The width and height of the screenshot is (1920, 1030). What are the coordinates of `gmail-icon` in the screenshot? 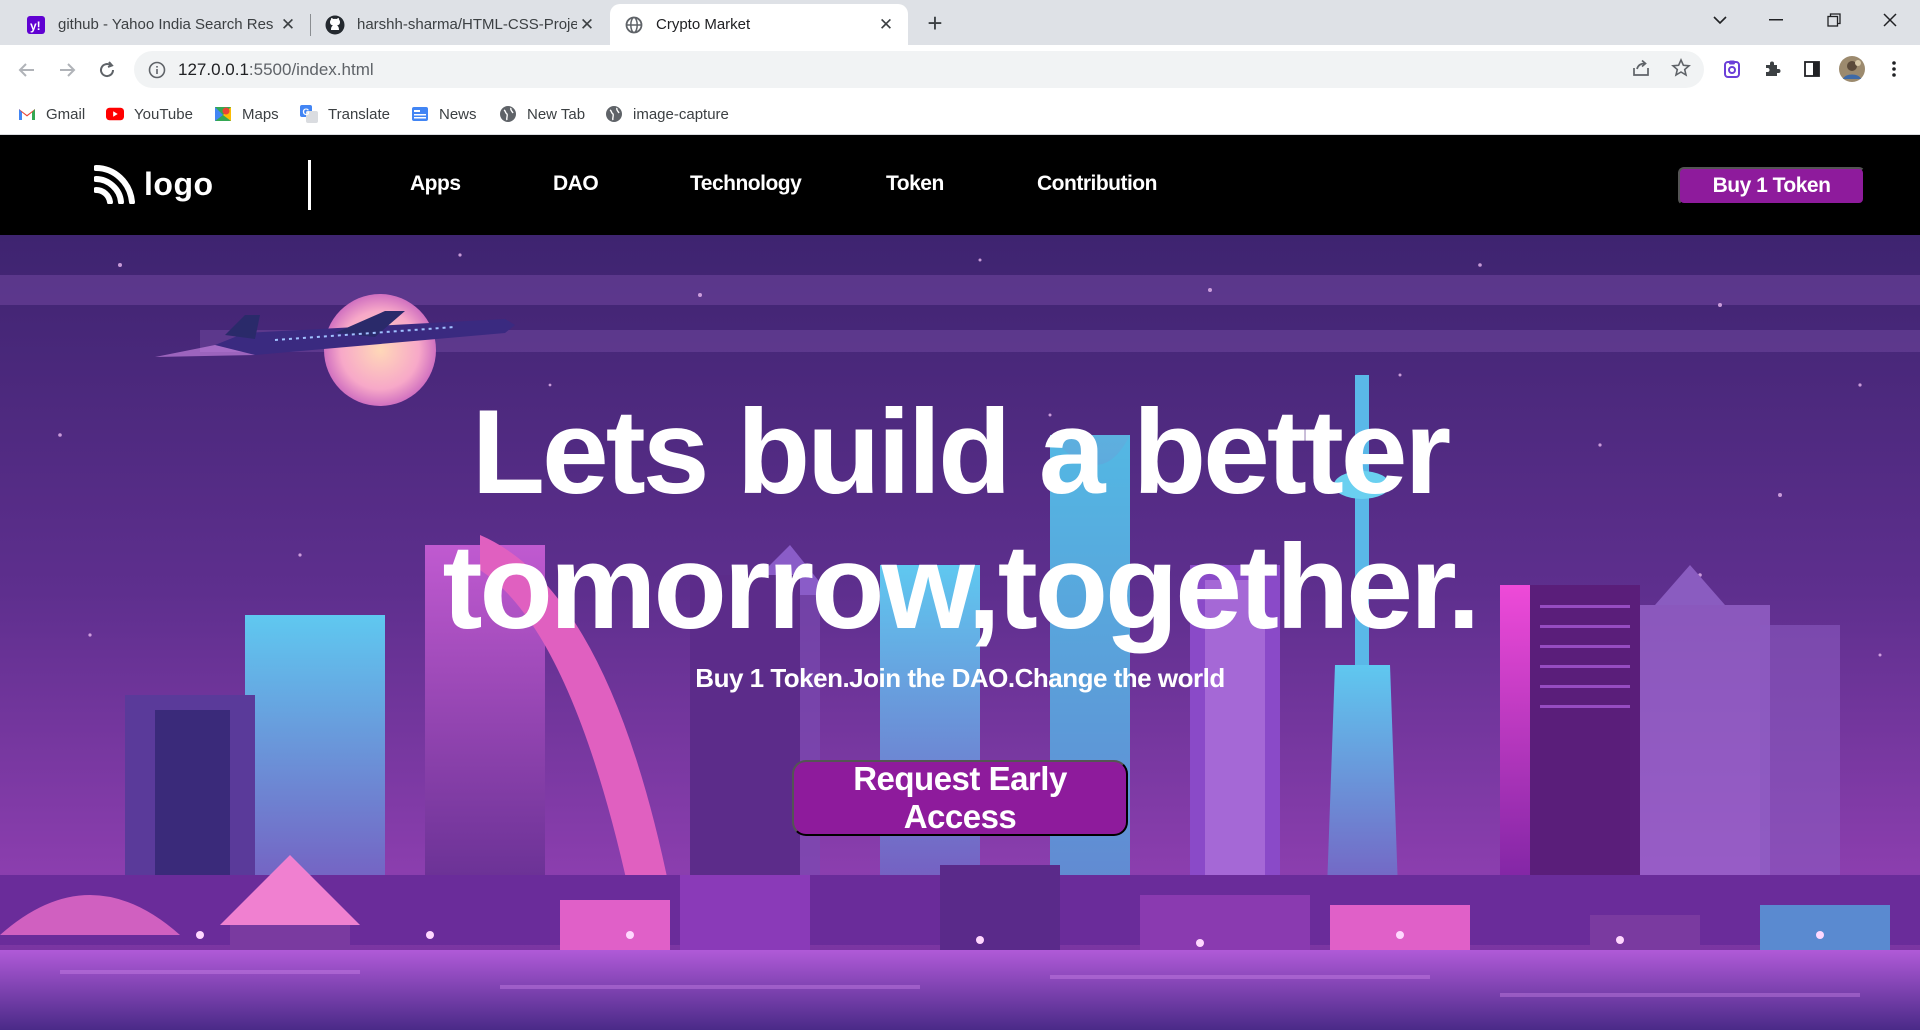 It's located at (27, 114).